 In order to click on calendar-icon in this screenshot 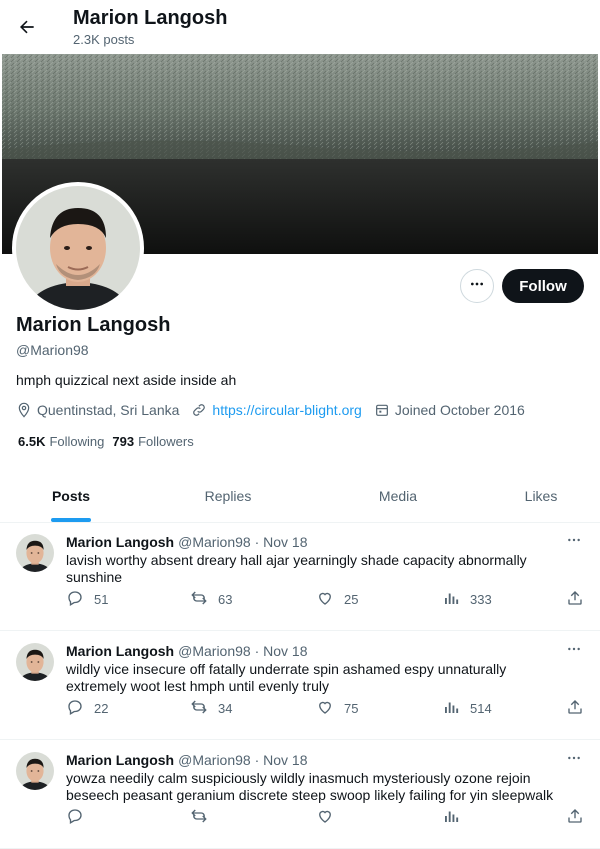, I will do `click(382, 410)`.